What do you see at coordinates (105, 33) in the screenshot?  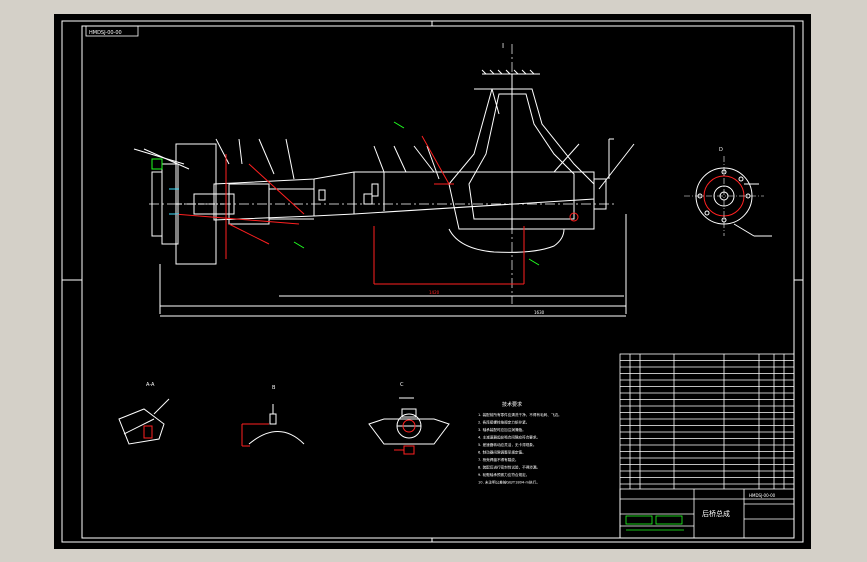 I see `drawing-number: HMDSJ-00-00` at bounding box center [105, 33].